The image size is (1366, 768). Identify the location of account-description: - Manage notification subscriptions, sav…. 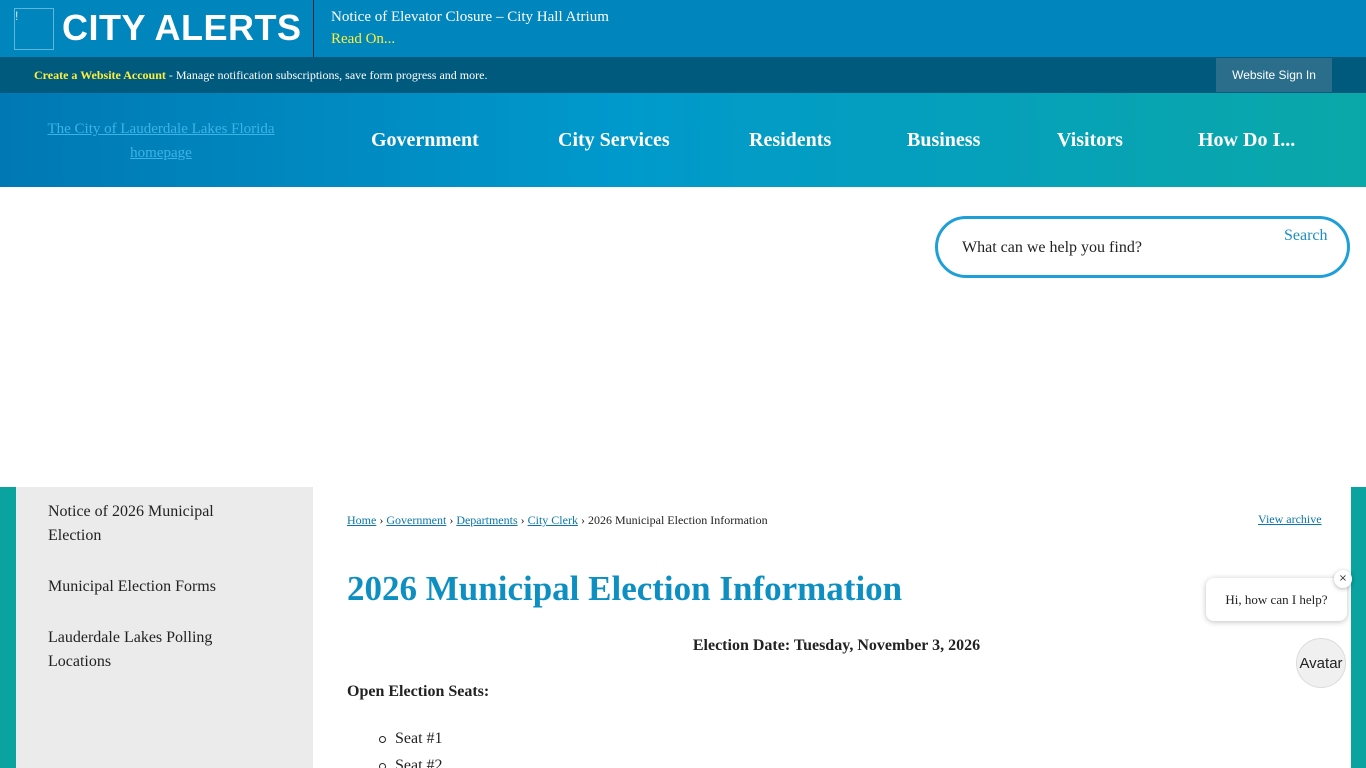
(326, 75).